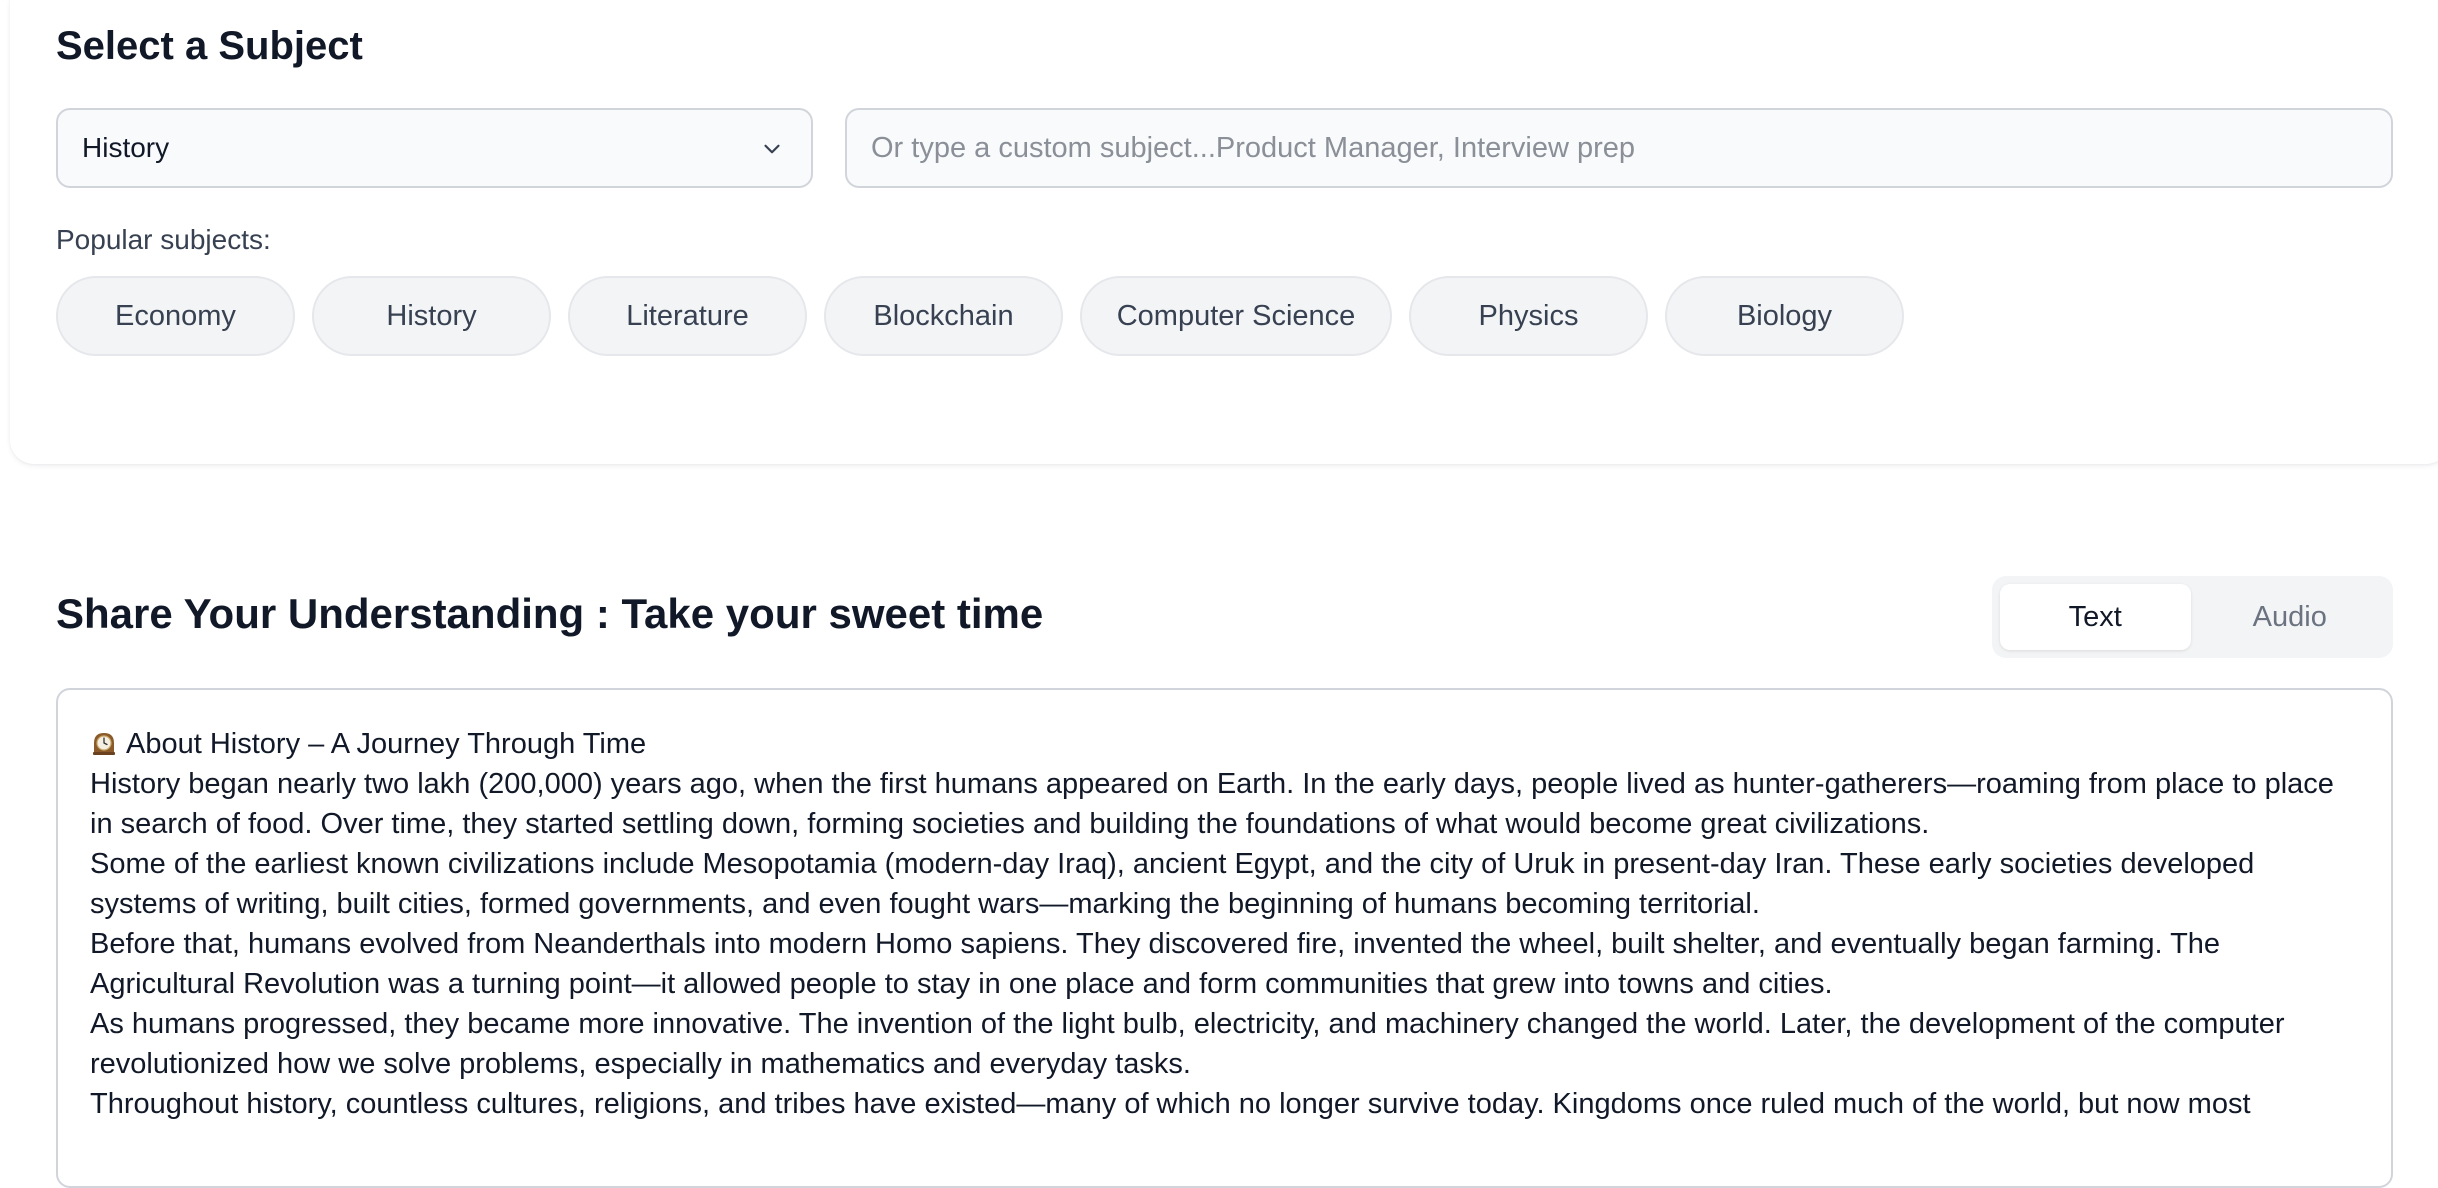 The height and width of the screenshot is (1188, 2438). What do you see at coordinates (772, 149) in the screenshot?
I see `chevron-down-icon` at bounding box center [772, 149].